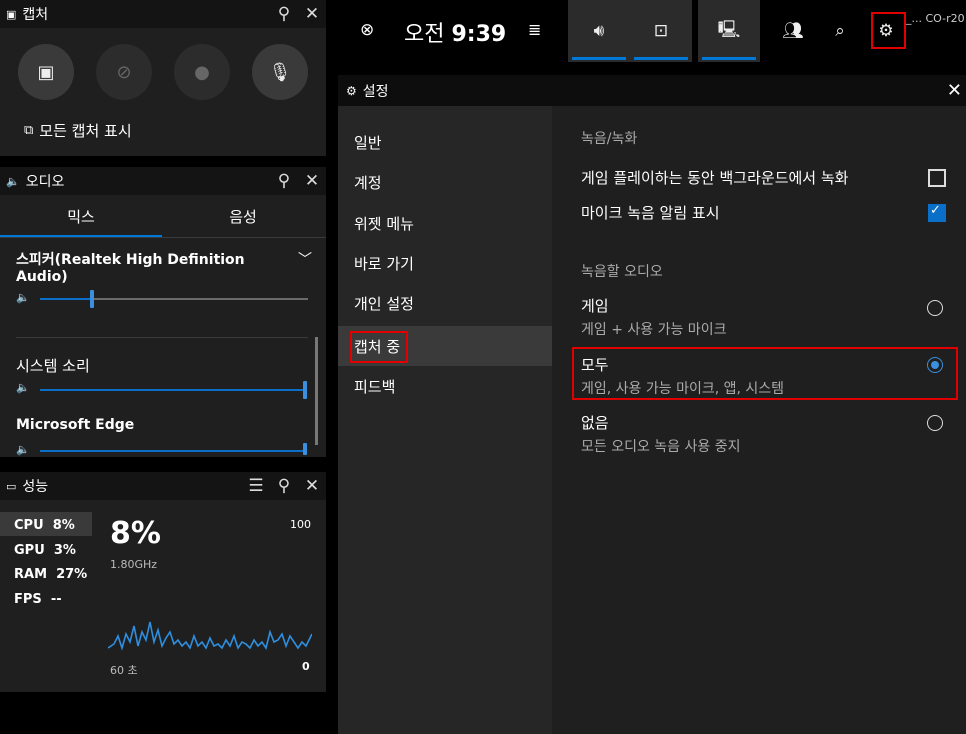 This screenshot has width=966, height=734. Describe the element at coordinates (85, 131) in the screenshot. I see `show-all-captures-label: 모든 캡처 표시` at that location.